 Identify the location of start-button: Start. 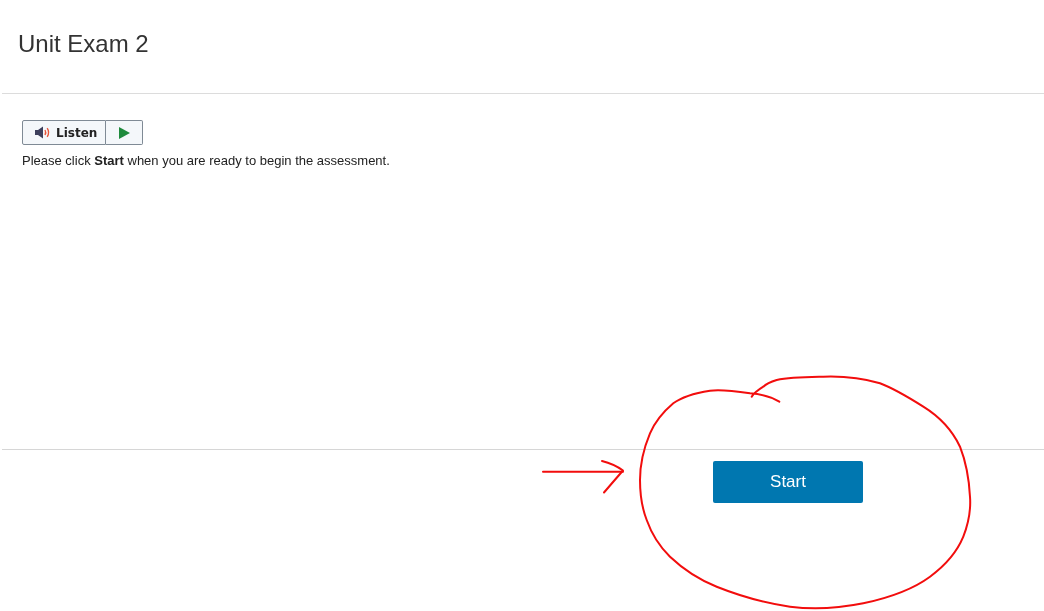
(788, 482).